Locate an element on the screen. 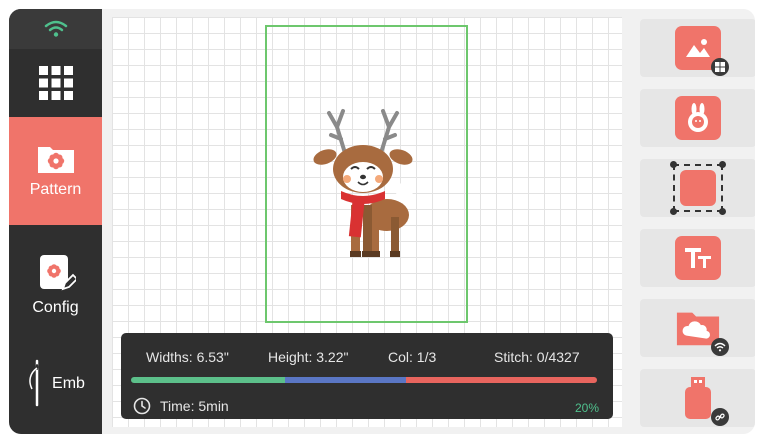 Image resolution: width=763 pixels, height=435 pixels. cloud-files-button is located at coordinates (697, 328).